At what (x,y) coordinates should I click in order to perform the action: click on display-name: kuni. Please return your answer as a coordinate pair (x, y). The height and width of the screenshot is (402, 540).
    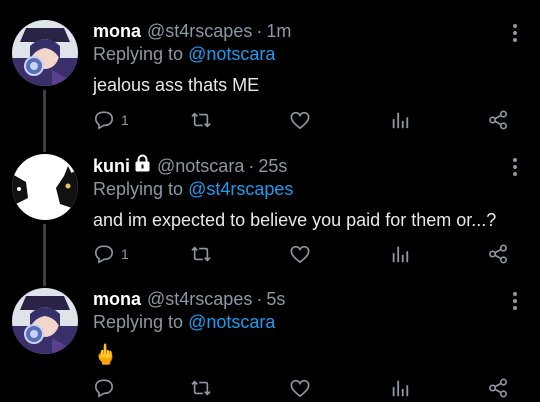
    Looking at the image, I should click on (111, 166).